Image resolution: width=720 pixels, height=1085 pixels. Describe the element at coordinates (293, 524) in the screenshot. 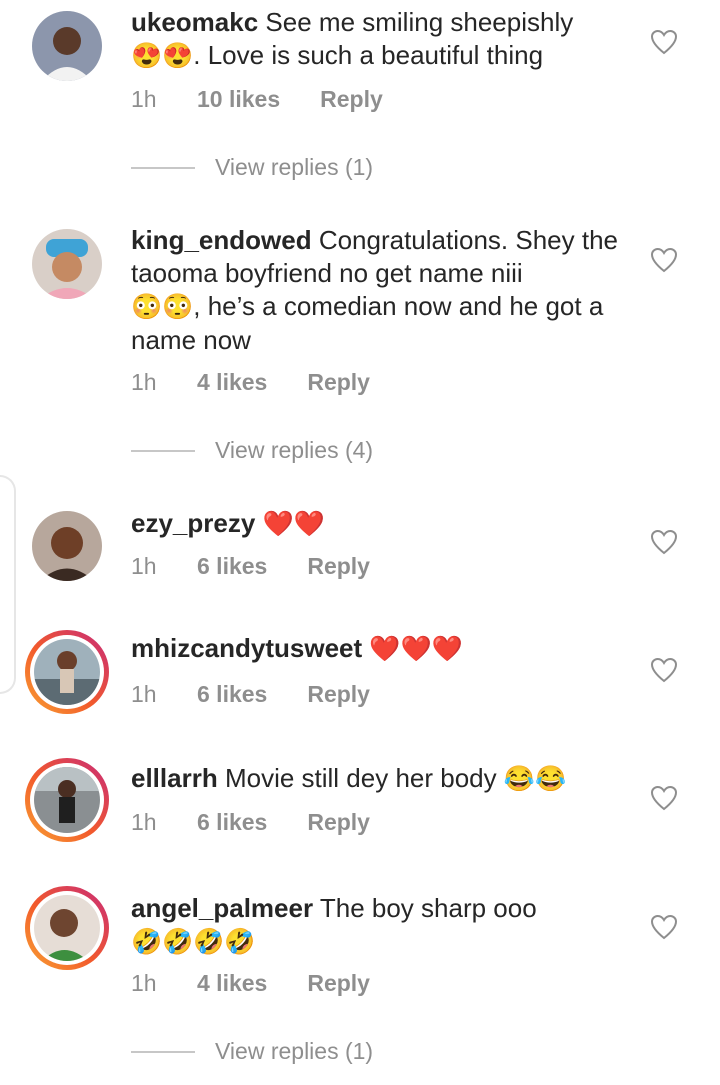

I see `emoji: ❤️❤️` at that location.